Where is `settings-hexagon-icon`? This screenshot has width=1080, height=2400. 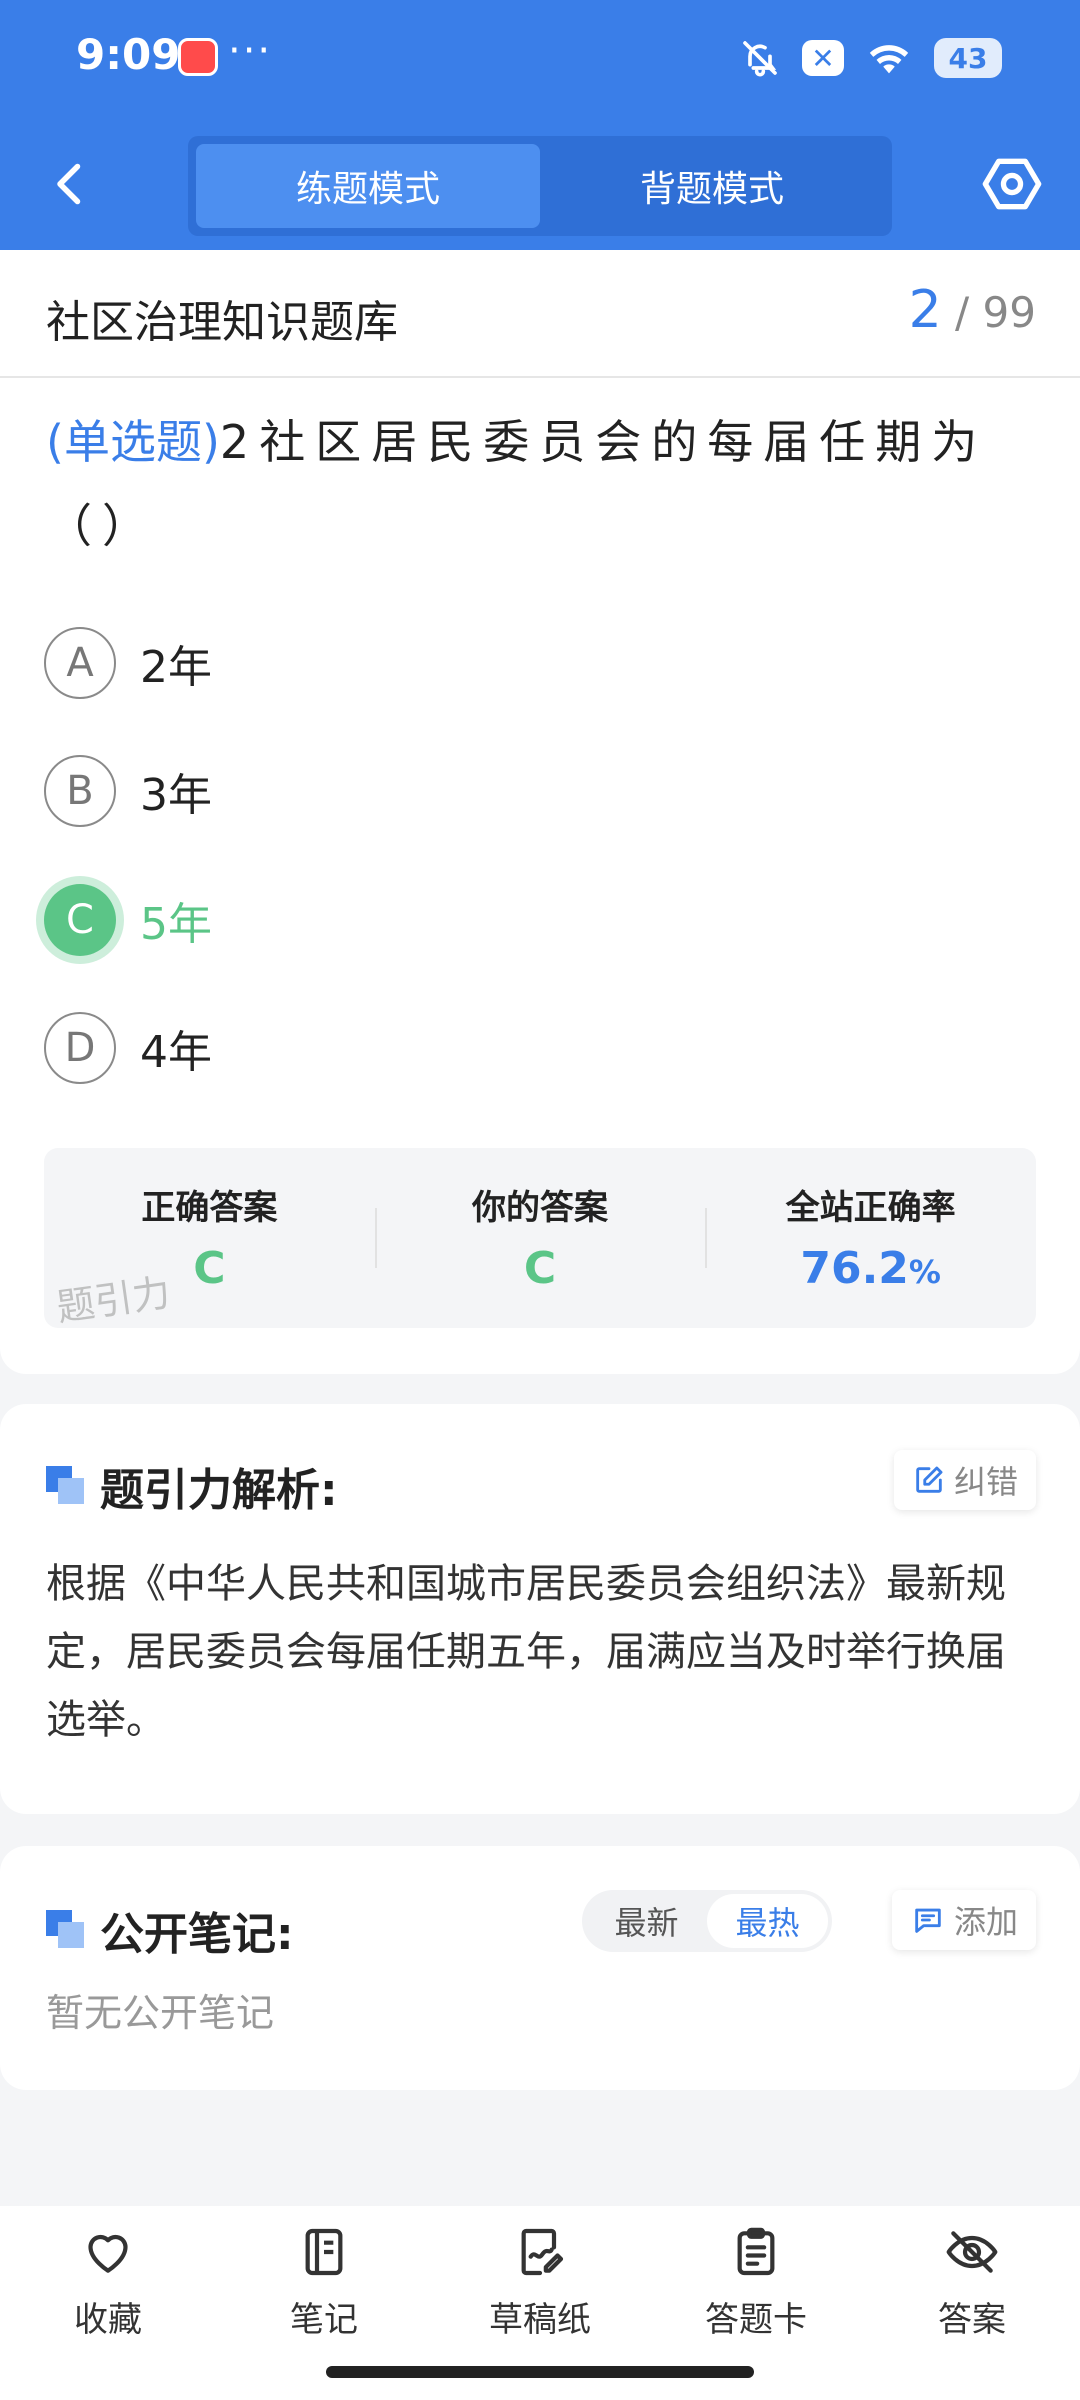
settings-hexagon-icon is located at coordinates (1012, 184).